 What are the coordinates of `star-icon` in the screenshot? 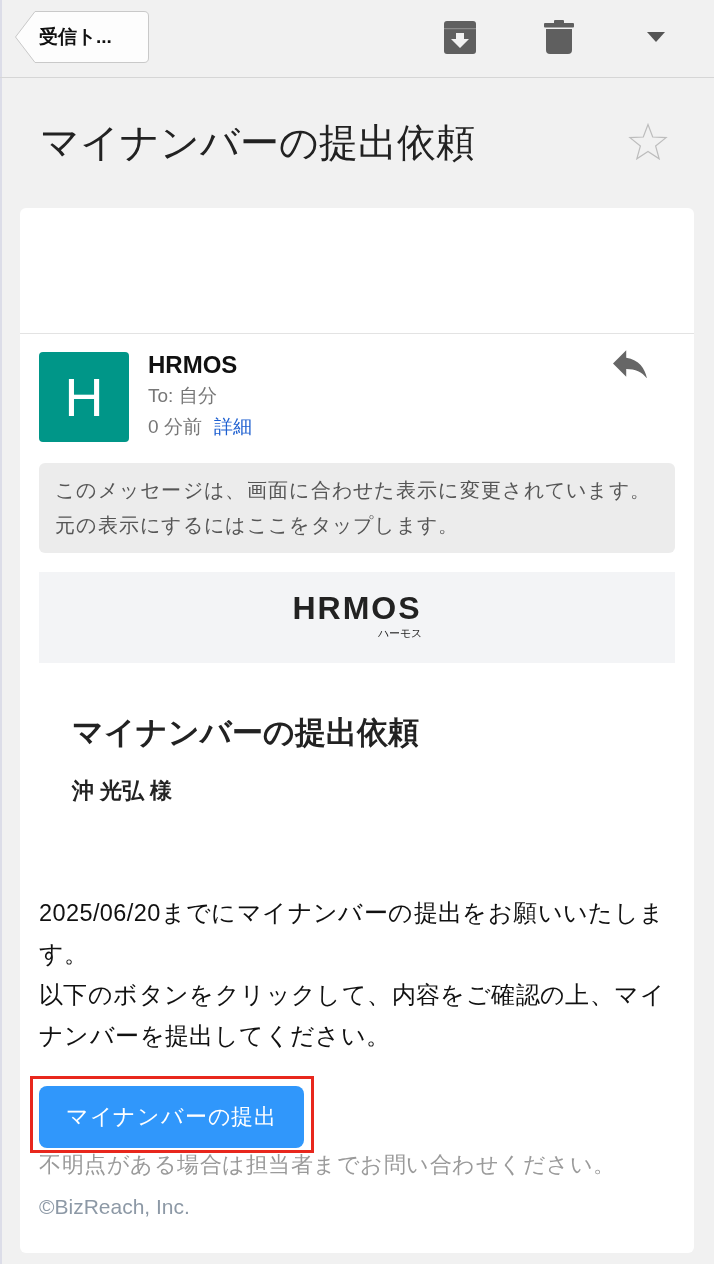 It's located at (648, 143).